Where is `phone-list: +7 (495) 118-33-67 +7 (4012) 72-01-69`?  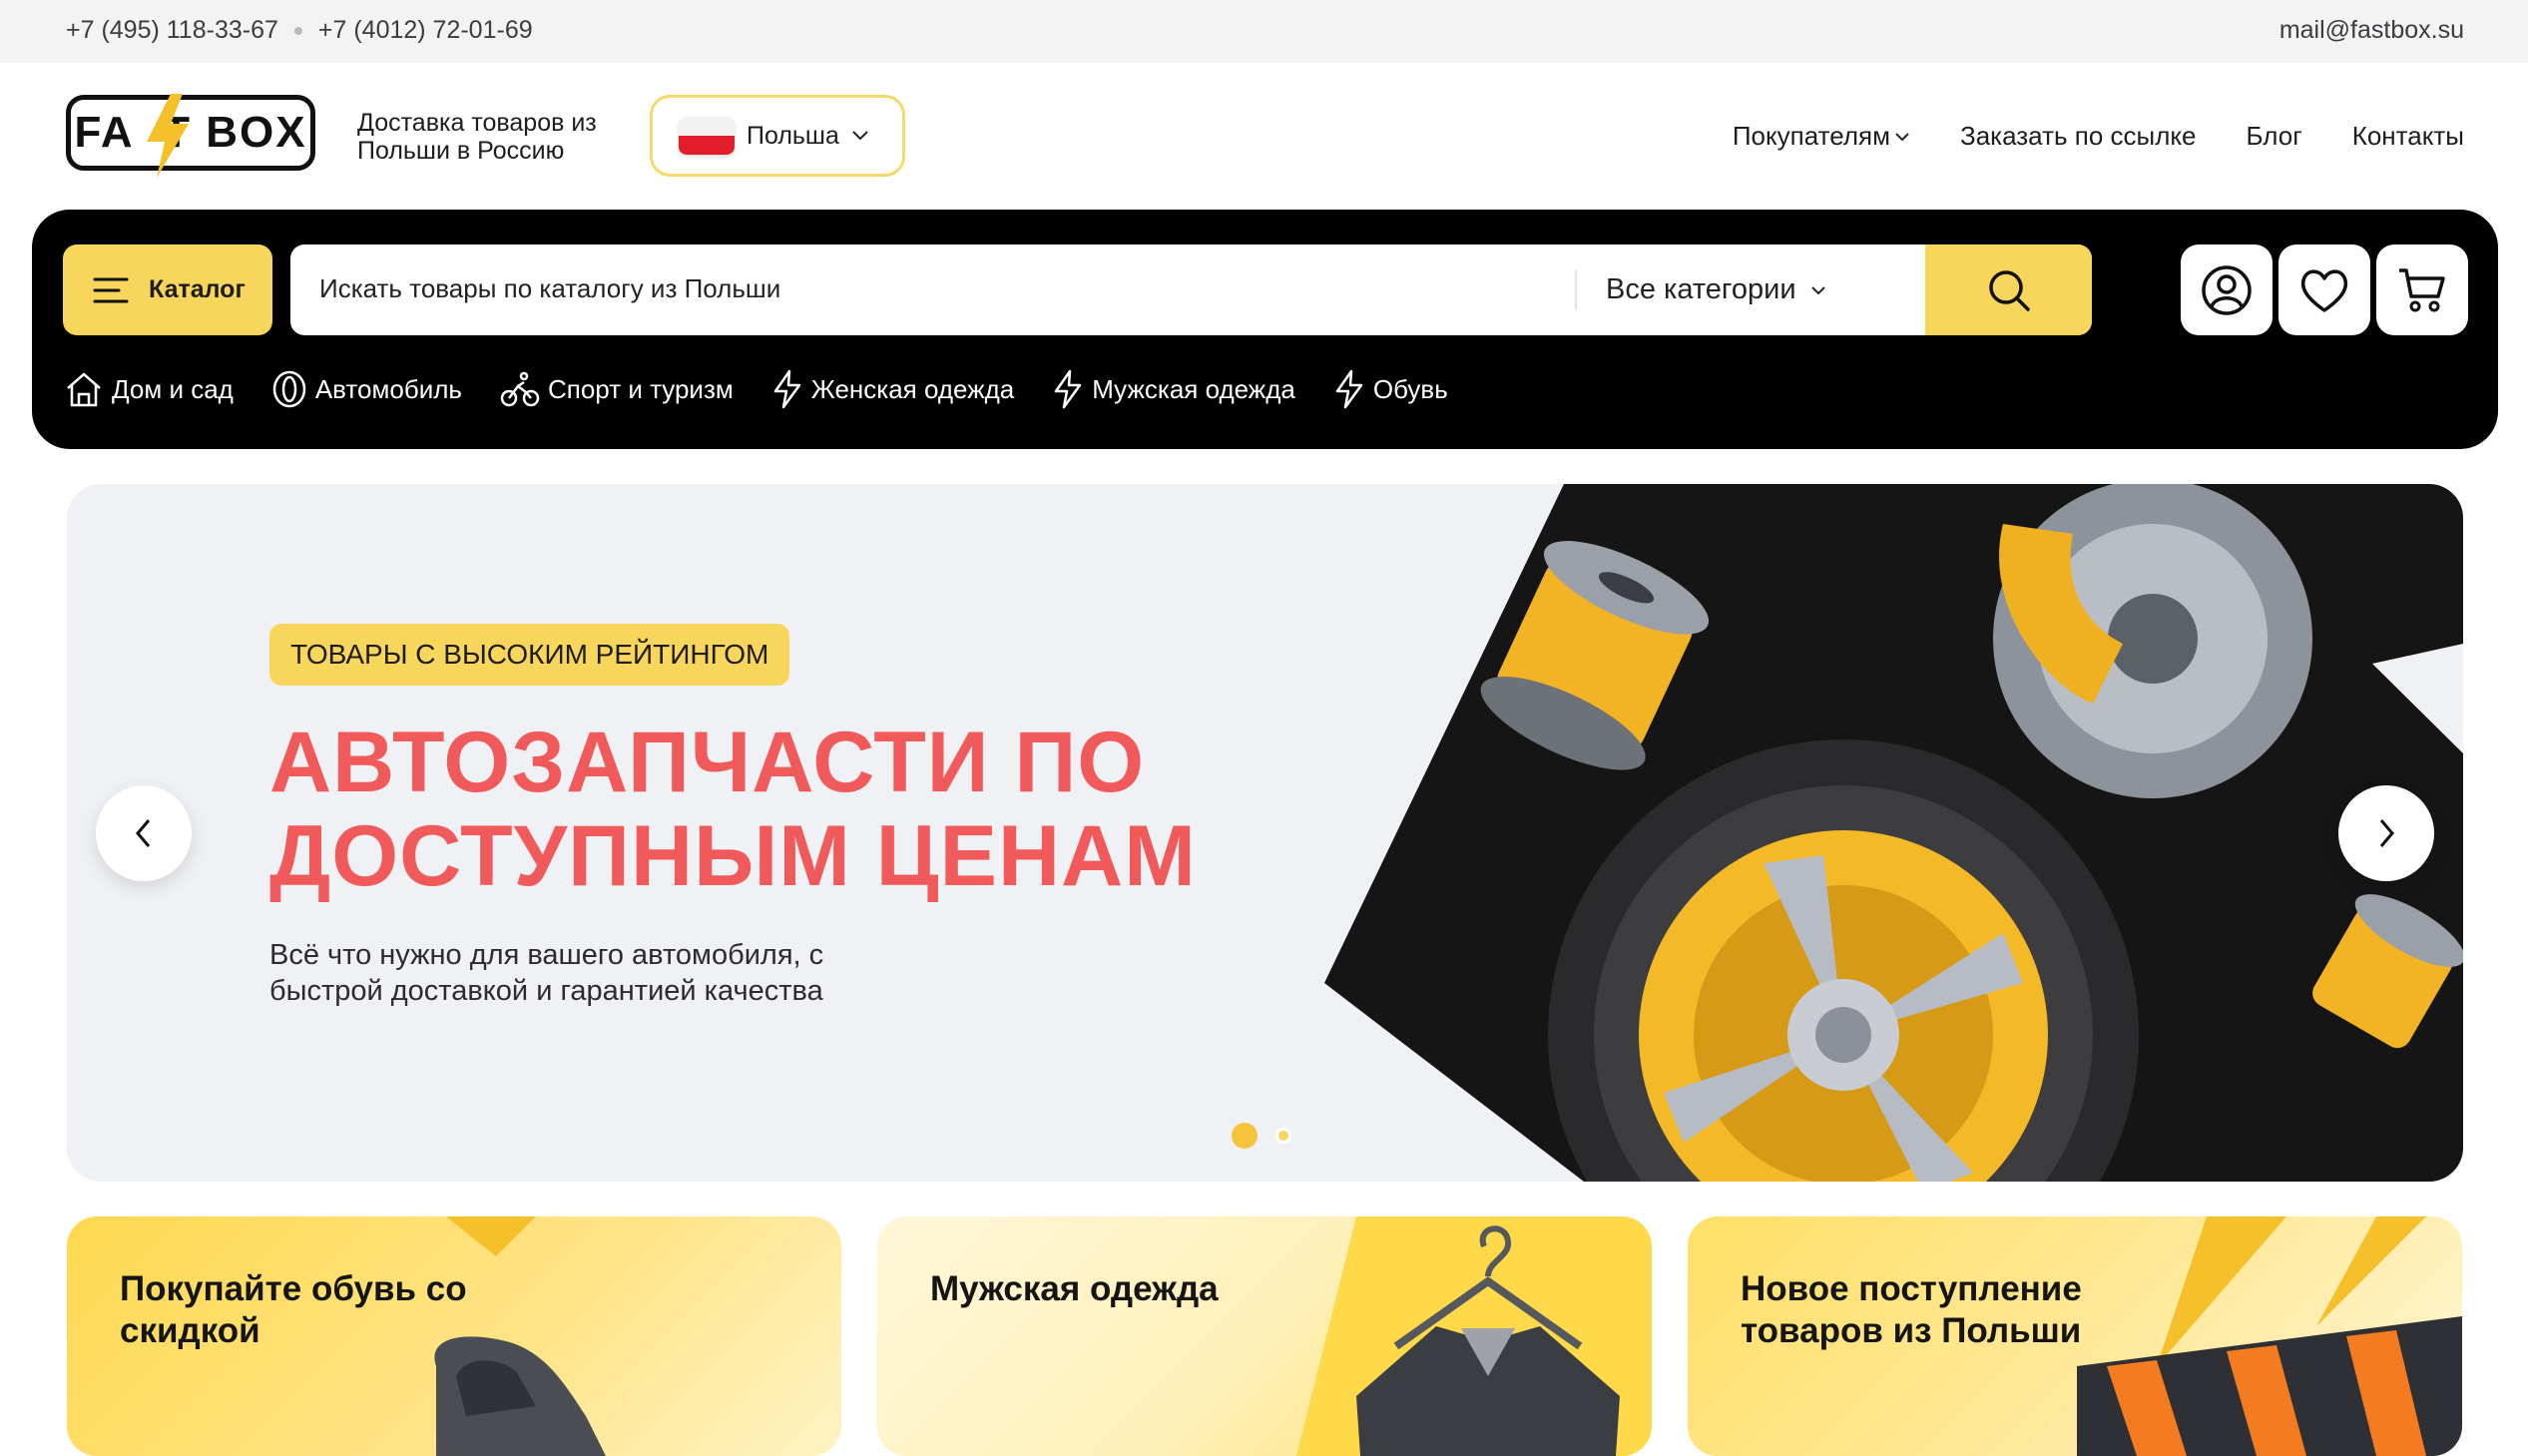 phone-list: +7 (495) 118-33-67 +7 (4012) 72-01-69 is located at coordinates (299, 30).